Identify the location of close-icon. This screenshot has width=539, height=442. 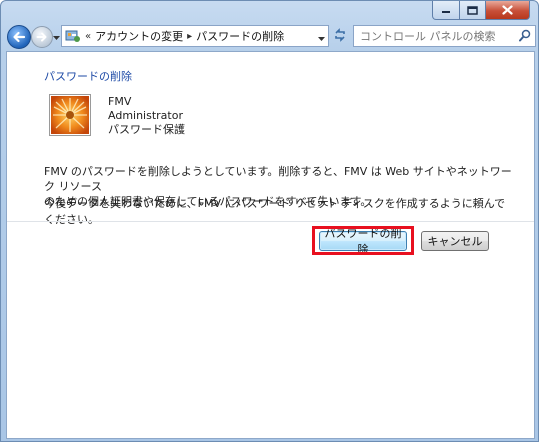
(507, 10).